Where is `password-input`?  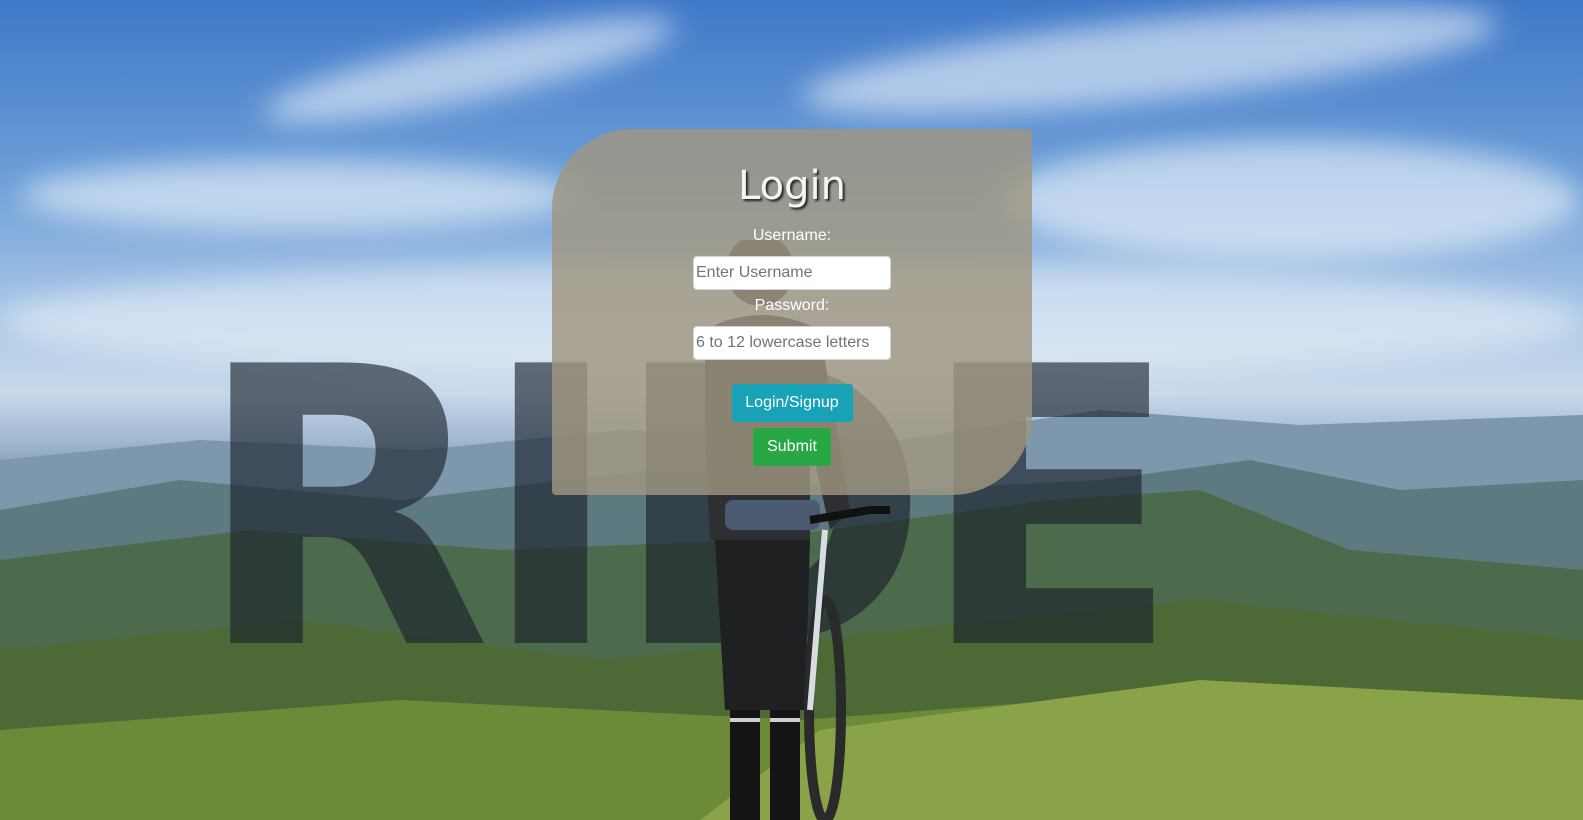
password-input is located at coordinates (792, 343).